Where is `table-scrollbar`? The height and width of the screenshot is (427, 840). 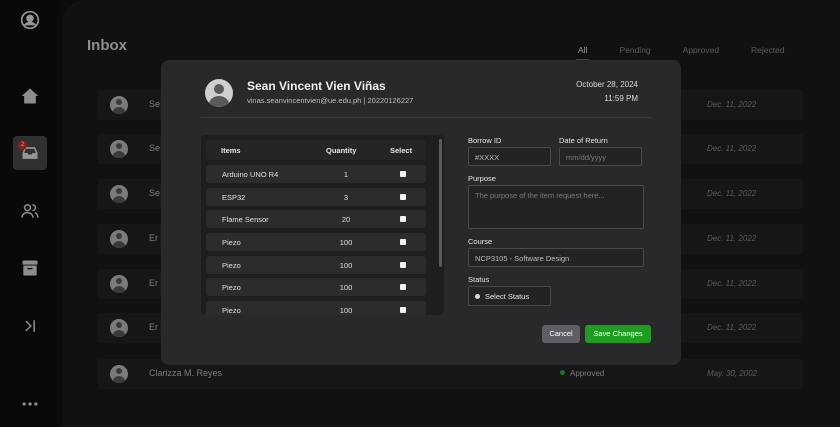
table-scrollbar is located at coordinates (440, 203).